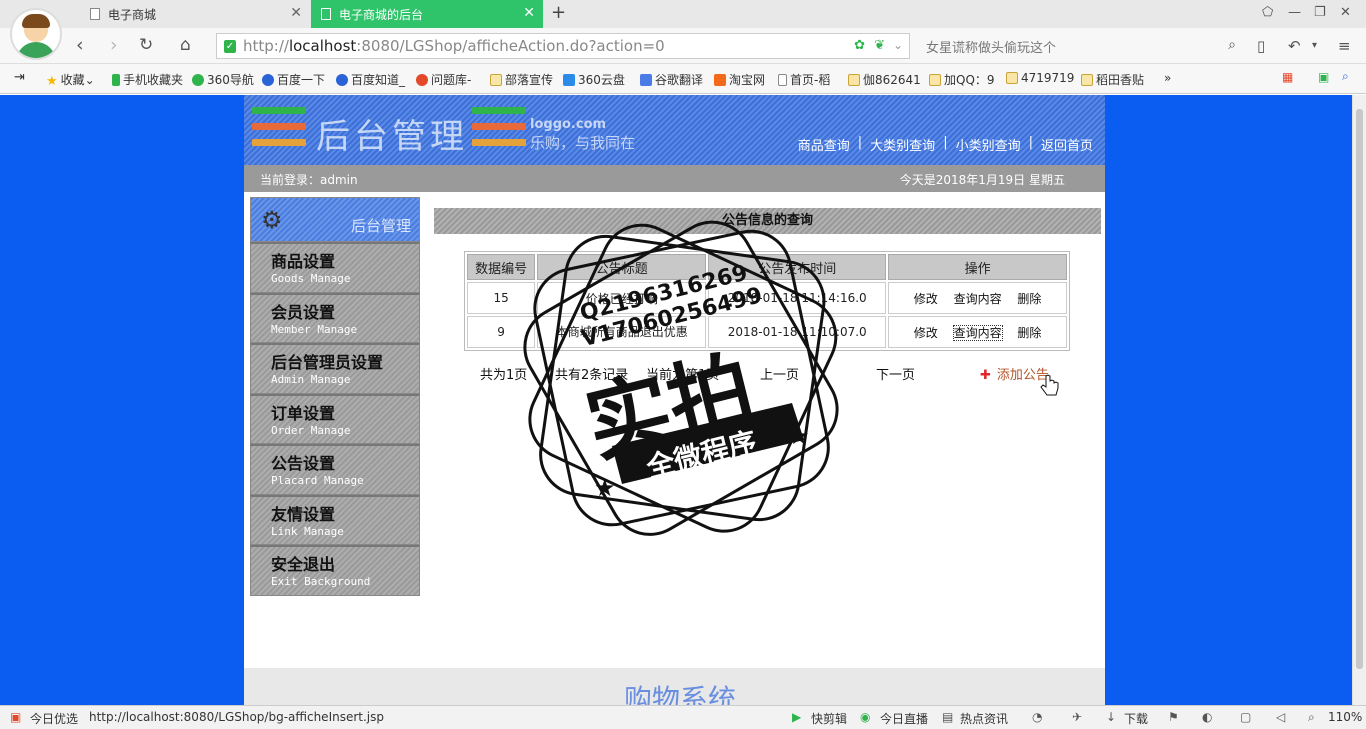 The height and width of the screenshot is (729, 1366). I want to click on restore-icon: ❐, so click(1320, 12).